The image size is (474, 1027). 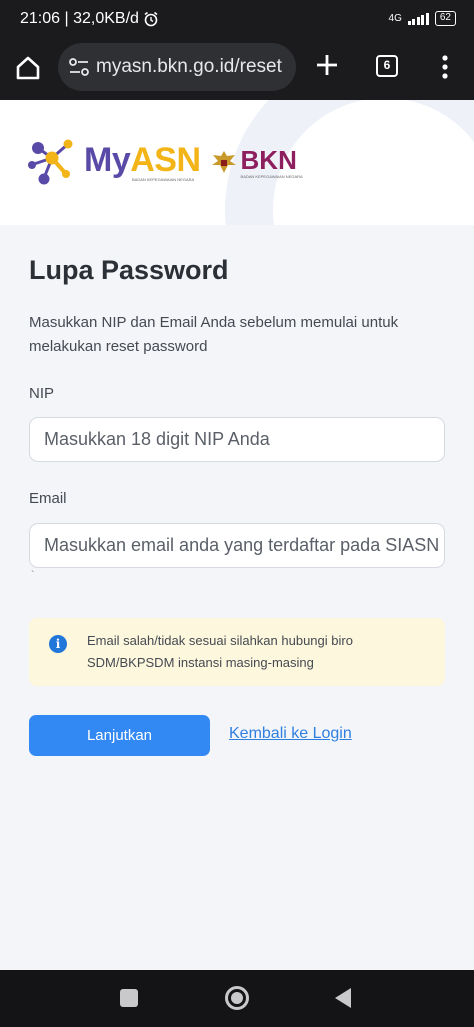 I want to click on home-nav-icon, so click(x=237, y=998).